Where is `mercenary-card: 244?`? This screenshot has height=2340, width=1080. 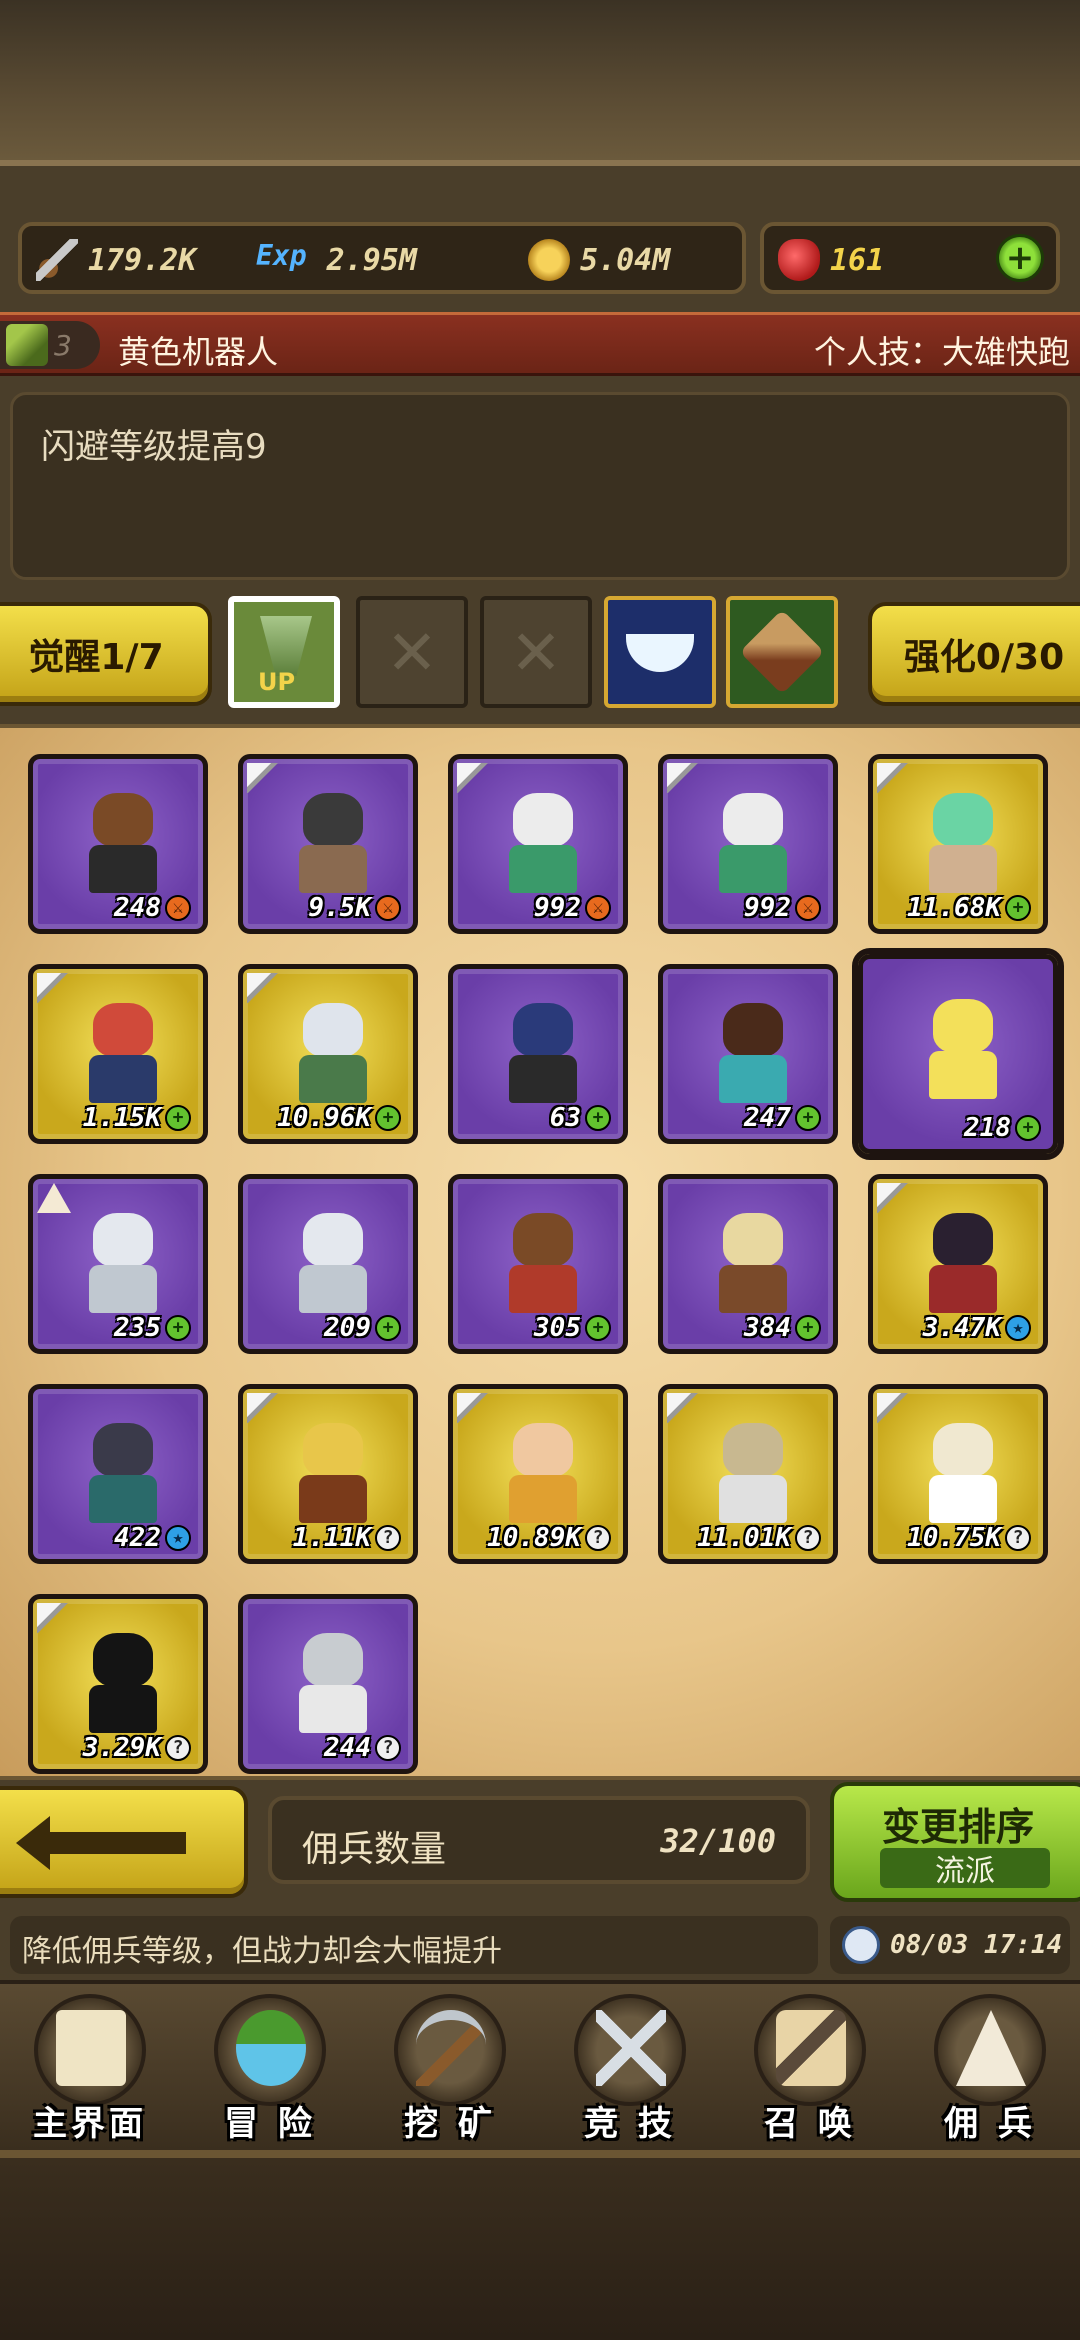
mercenary-card: 244? is located at coordinates (328, 1684).